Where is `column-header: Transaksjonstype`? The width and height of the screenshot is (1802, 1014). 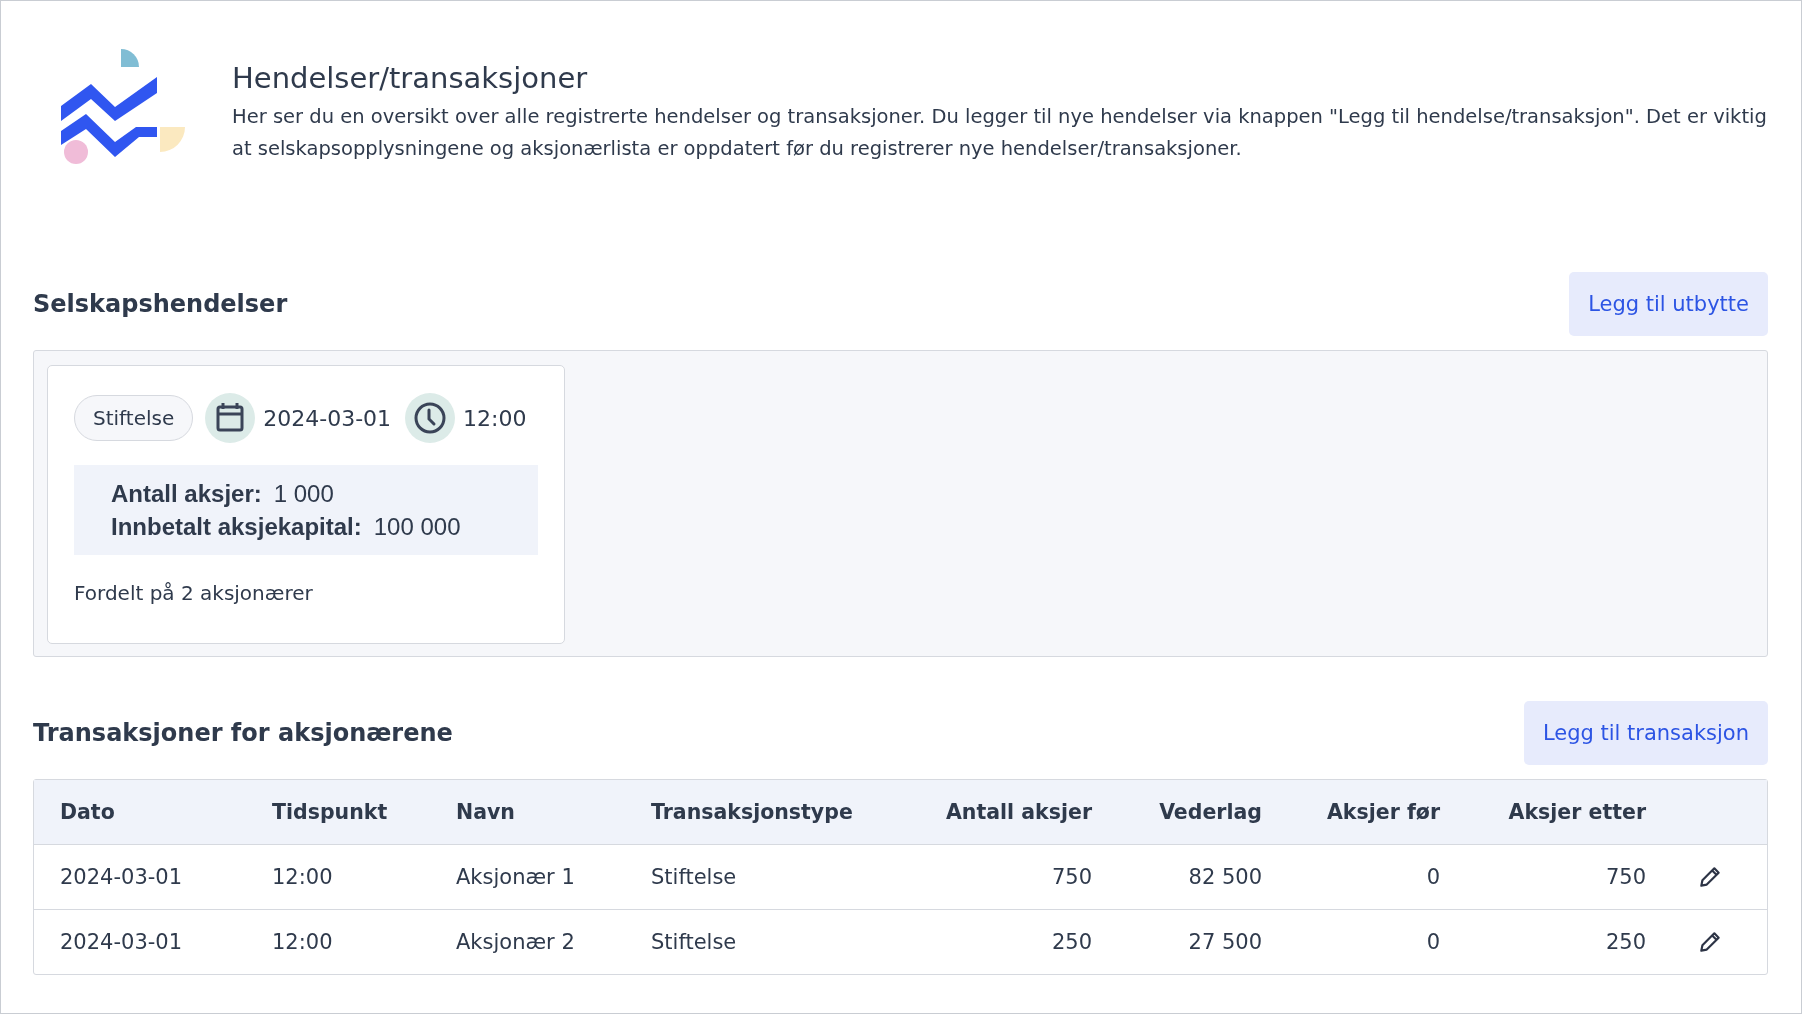
column-header: Transaksjonstype is located at coordinates (752, 812).